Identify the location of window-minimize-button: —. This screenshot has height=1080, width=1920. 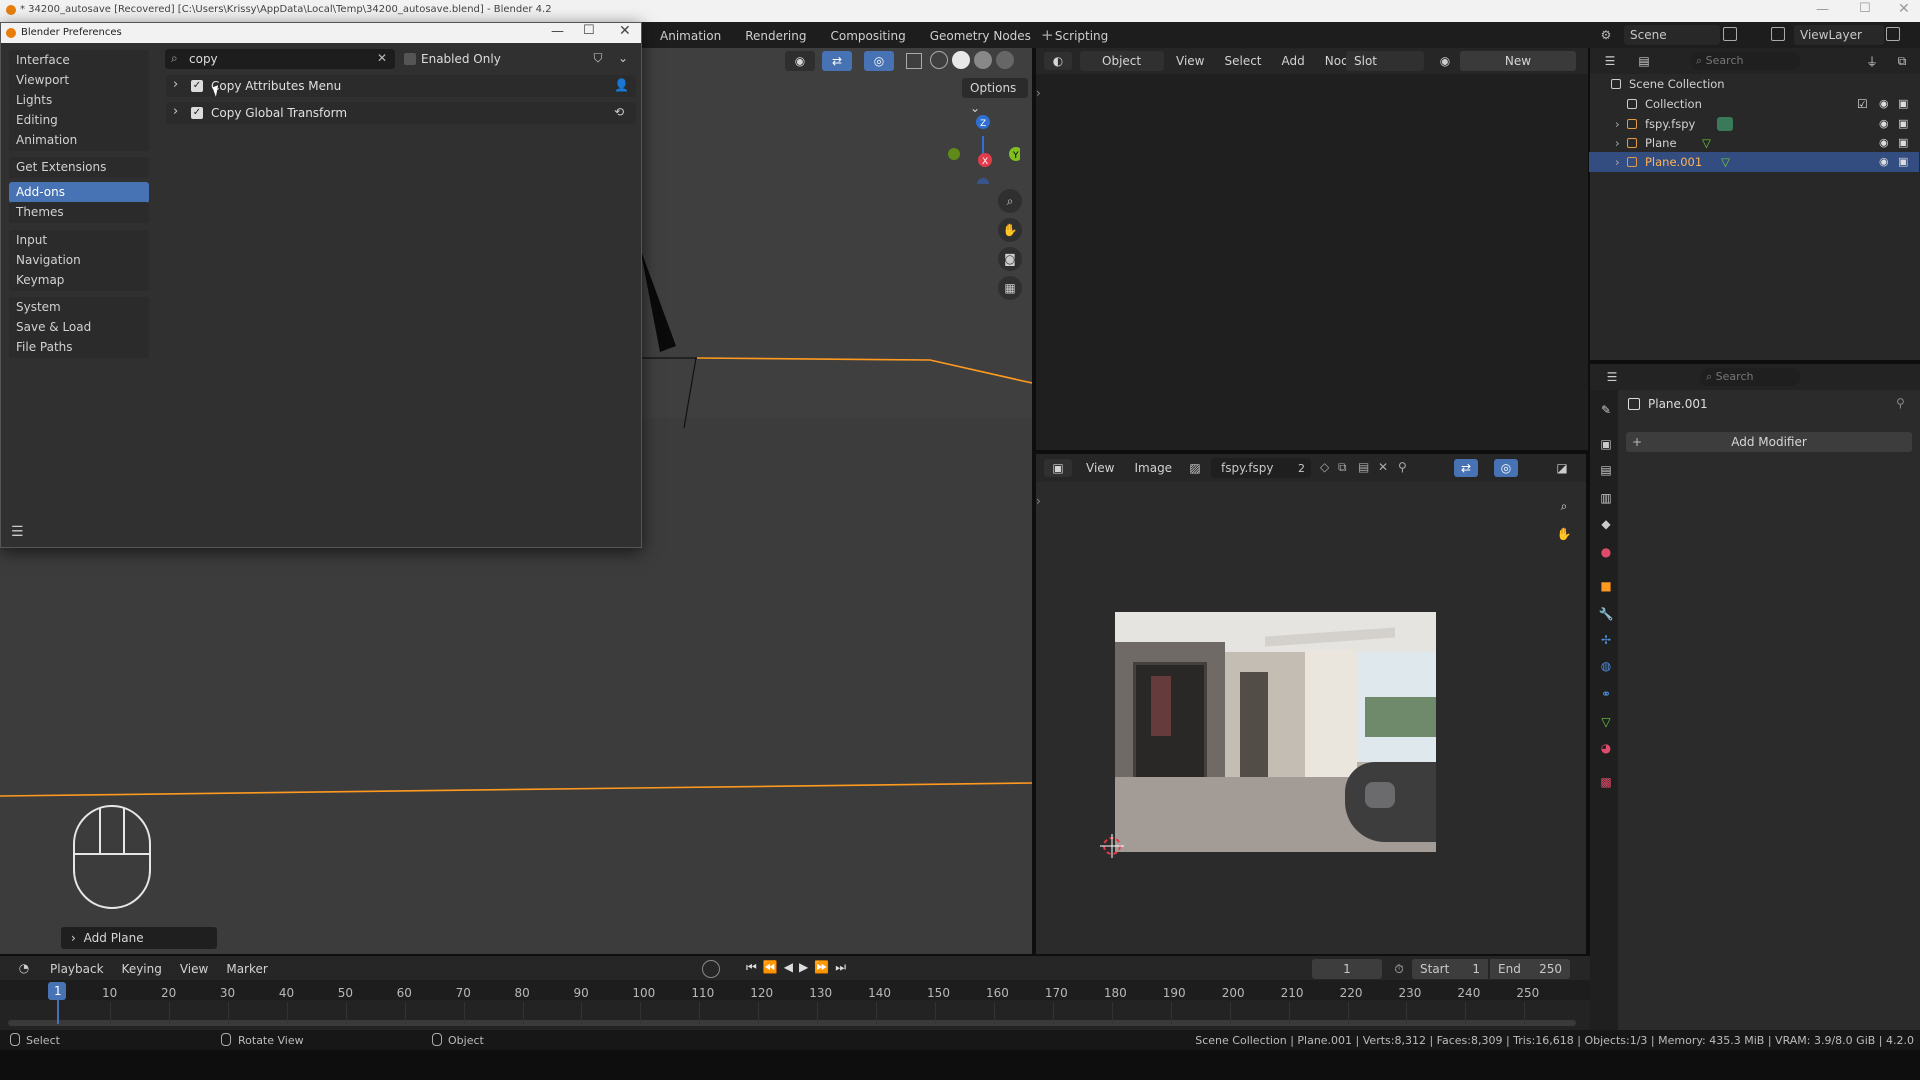
(1822, 9).